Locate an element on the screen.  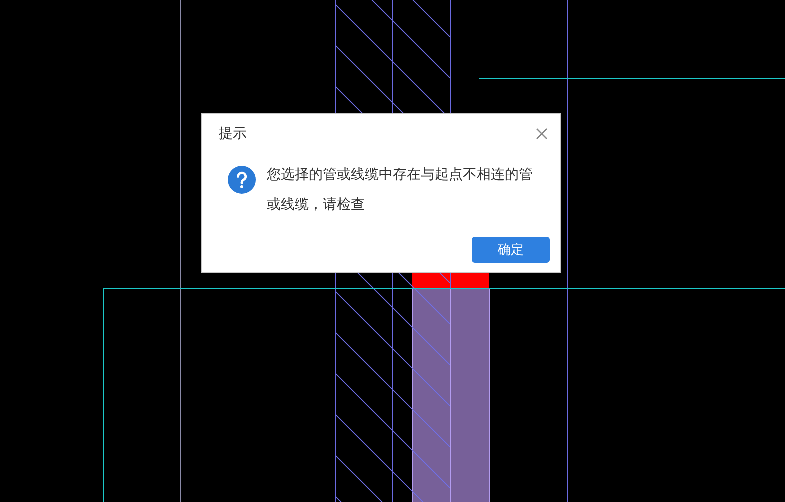
confirm-button: 确定 is located at coordinates (511, 250).